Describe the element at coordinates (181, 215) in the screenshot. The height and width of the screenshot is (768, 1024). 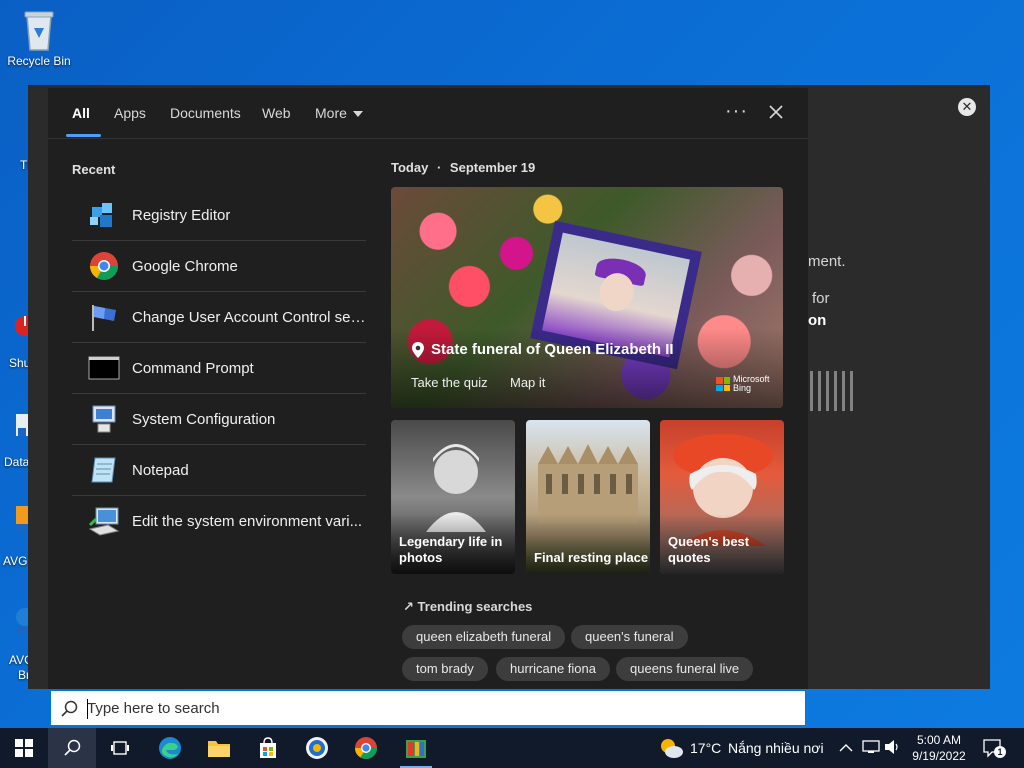
I see `recent-item-label: Registry Editor` at that location.